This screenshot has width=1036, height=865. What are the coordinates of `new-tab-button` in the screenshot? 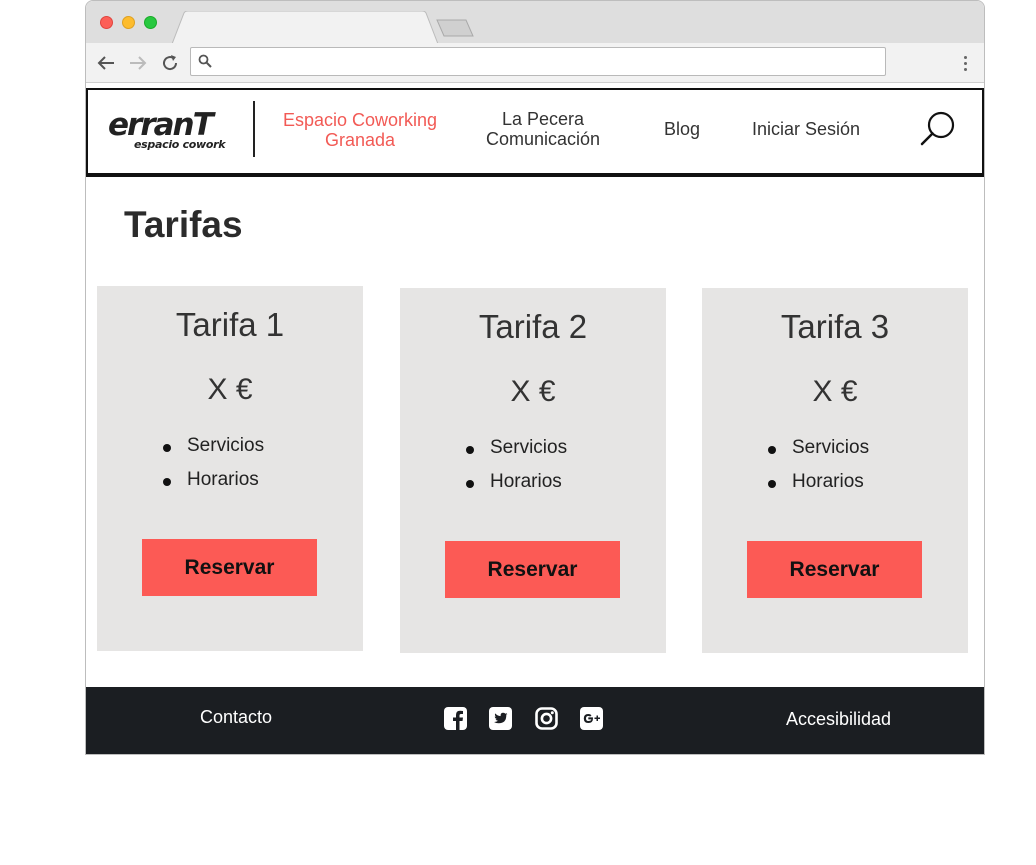 It's located at (455, 30).